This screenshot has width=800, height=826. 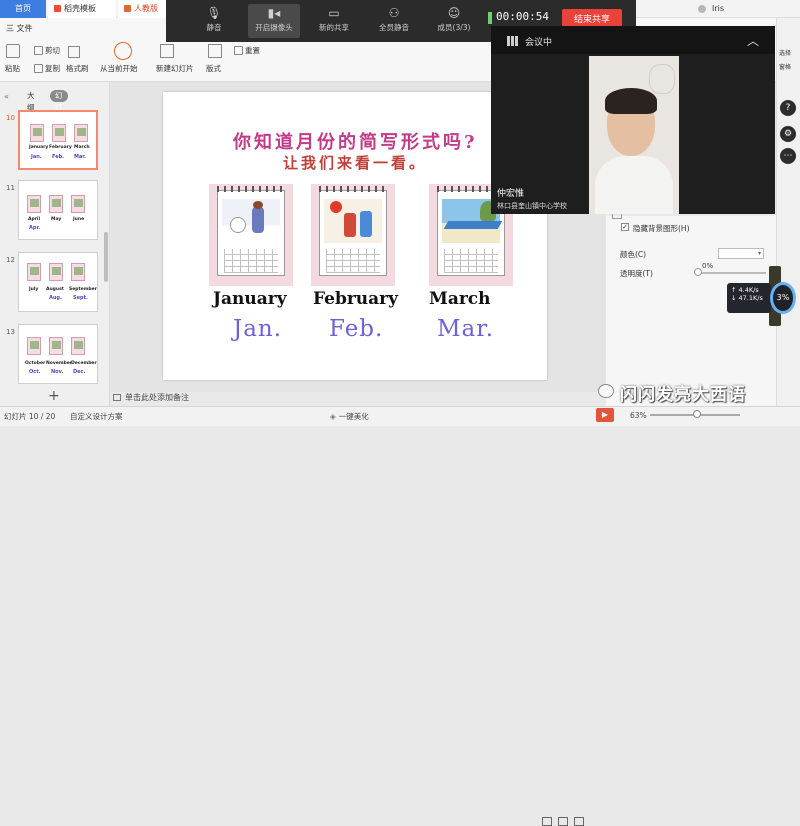 What do you see at coordinates (522, 16) in the screenshot?
I see `meeting-timer: 00:00:54` at bounding box center [522, 16].